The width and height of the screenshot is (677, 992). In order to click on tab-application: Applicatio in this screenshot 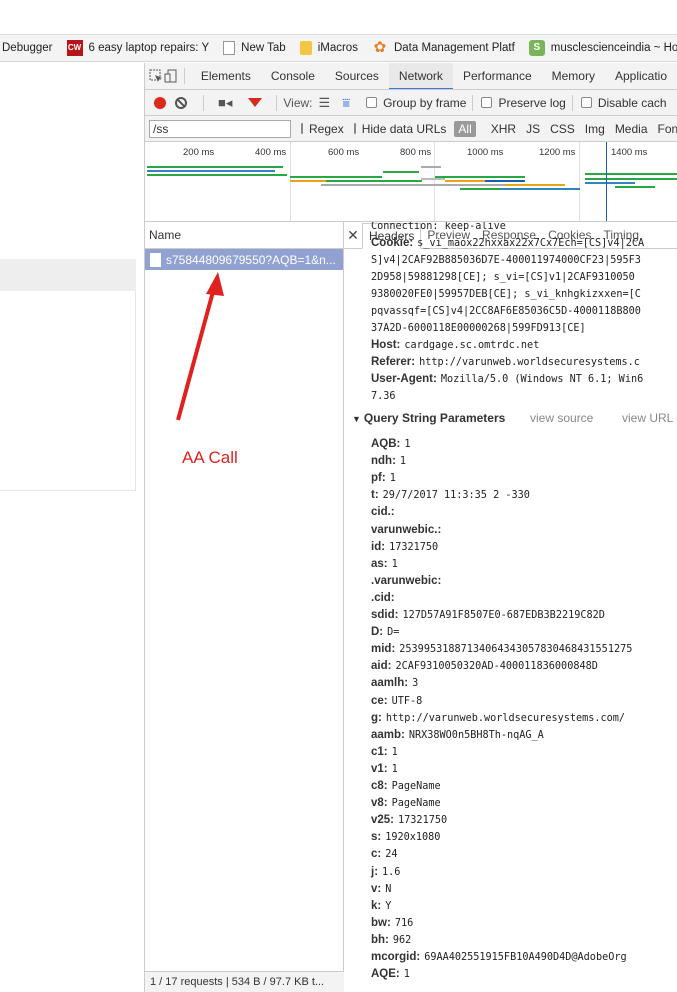, I will do `click(641, 76)`.